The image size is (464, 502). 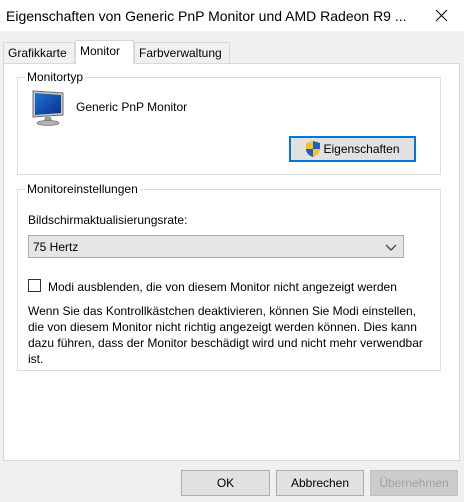 What do you see at coordinates (55, 77) in the screenshot?
I see `monitor-type-legend: Monitortyp` at bounding box center [55, 77].